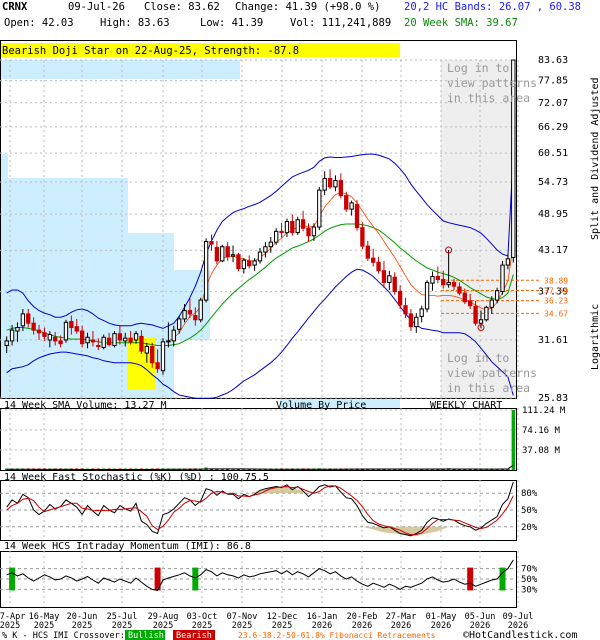 The height and width of the screenshot is (640, 600). Describe the element at coordinates (15, 7) in the screenshot. I see `symbol: CRNX` at that location.